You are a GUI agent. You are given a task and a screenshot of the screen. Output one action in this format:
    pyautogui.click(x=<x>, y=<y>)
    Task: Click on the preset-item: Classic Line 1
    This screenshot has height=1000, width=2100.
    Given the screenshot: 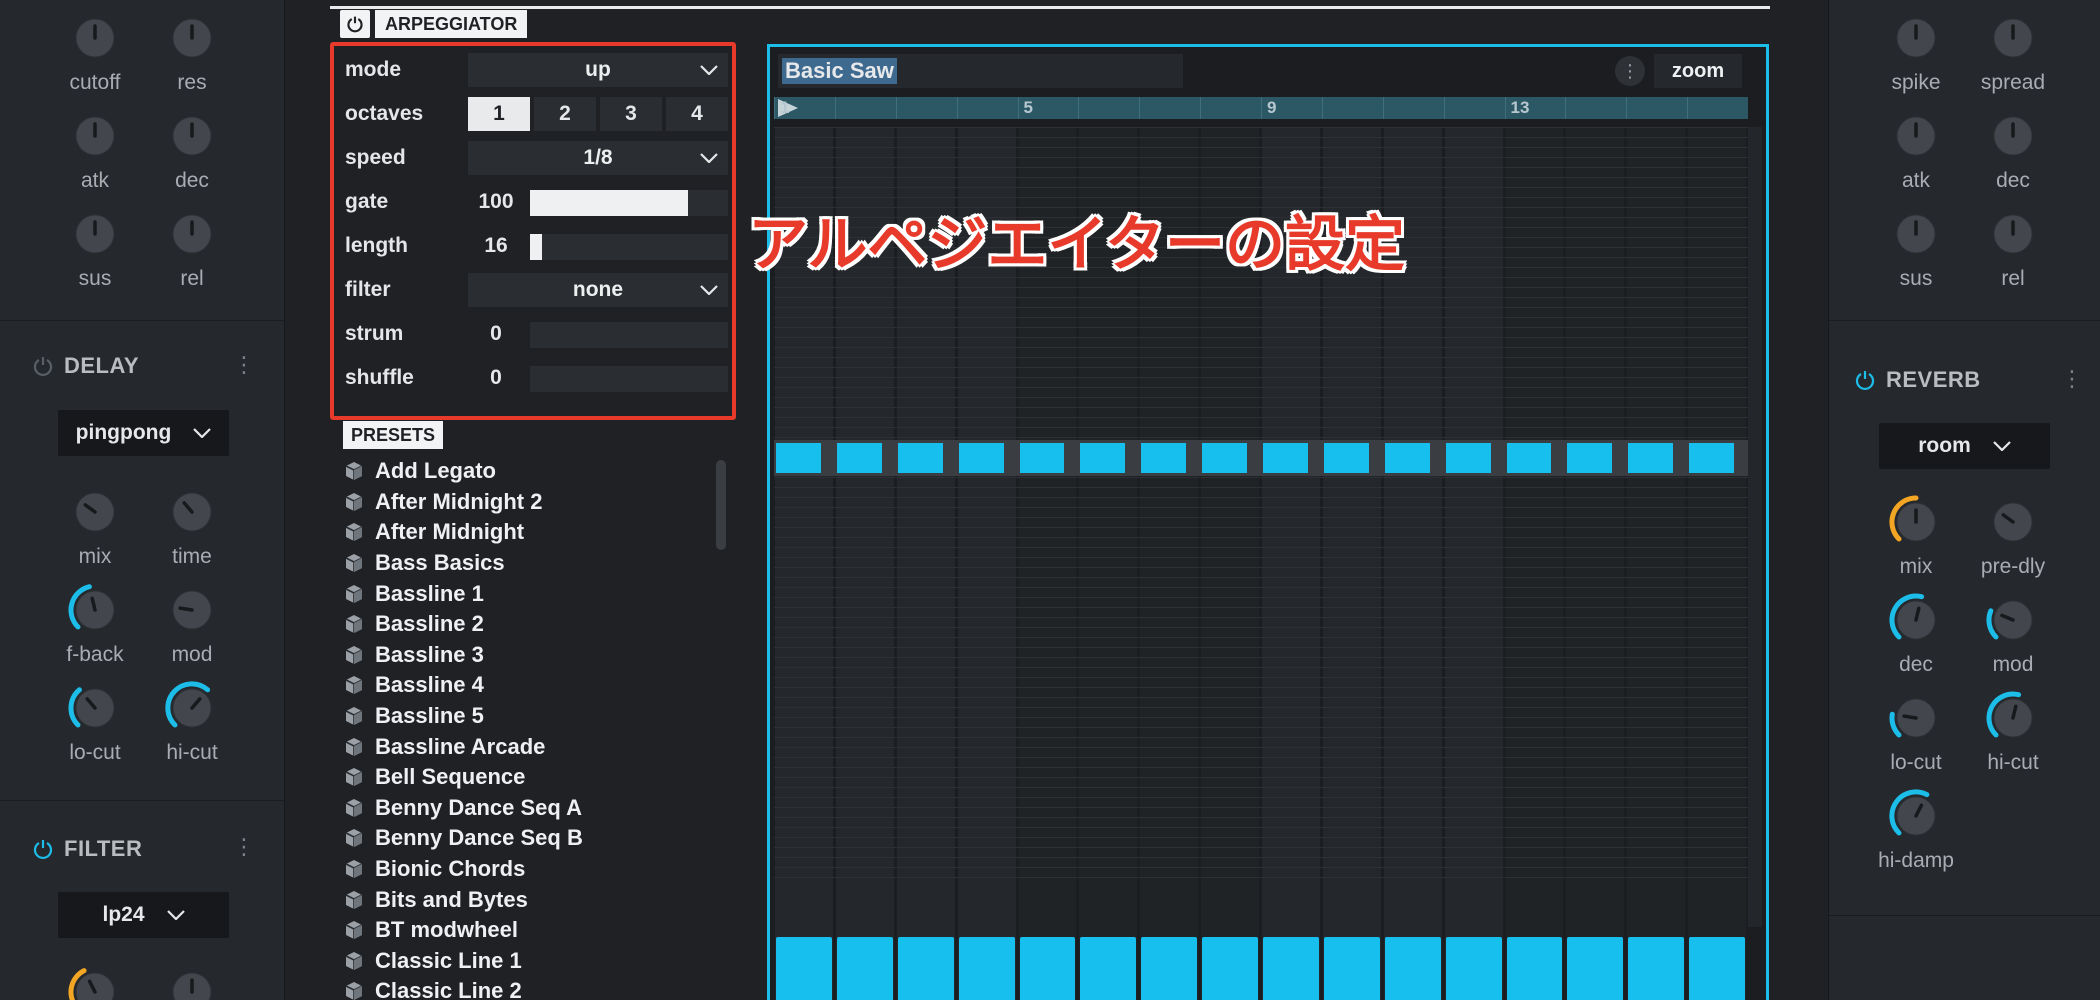 What is the action you would take?
    pyautogui.click(x=530, y=961)
    